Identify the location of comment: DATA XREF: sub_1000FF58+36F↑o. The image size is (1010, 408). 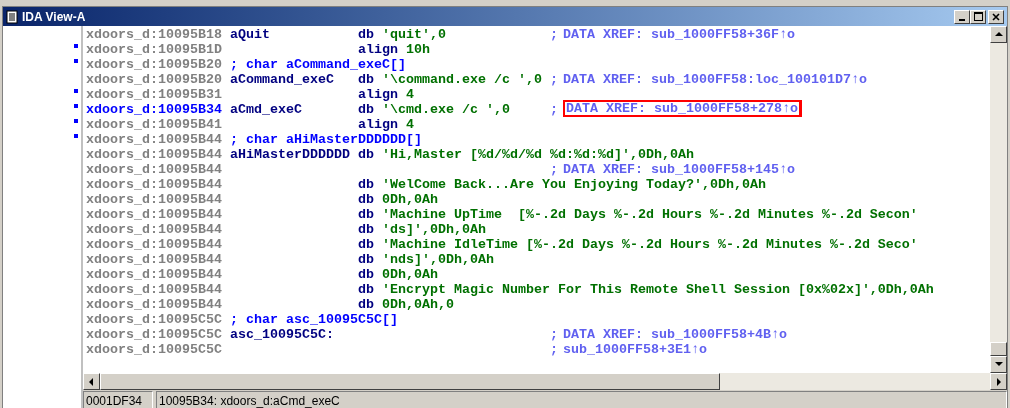
(679, 34).